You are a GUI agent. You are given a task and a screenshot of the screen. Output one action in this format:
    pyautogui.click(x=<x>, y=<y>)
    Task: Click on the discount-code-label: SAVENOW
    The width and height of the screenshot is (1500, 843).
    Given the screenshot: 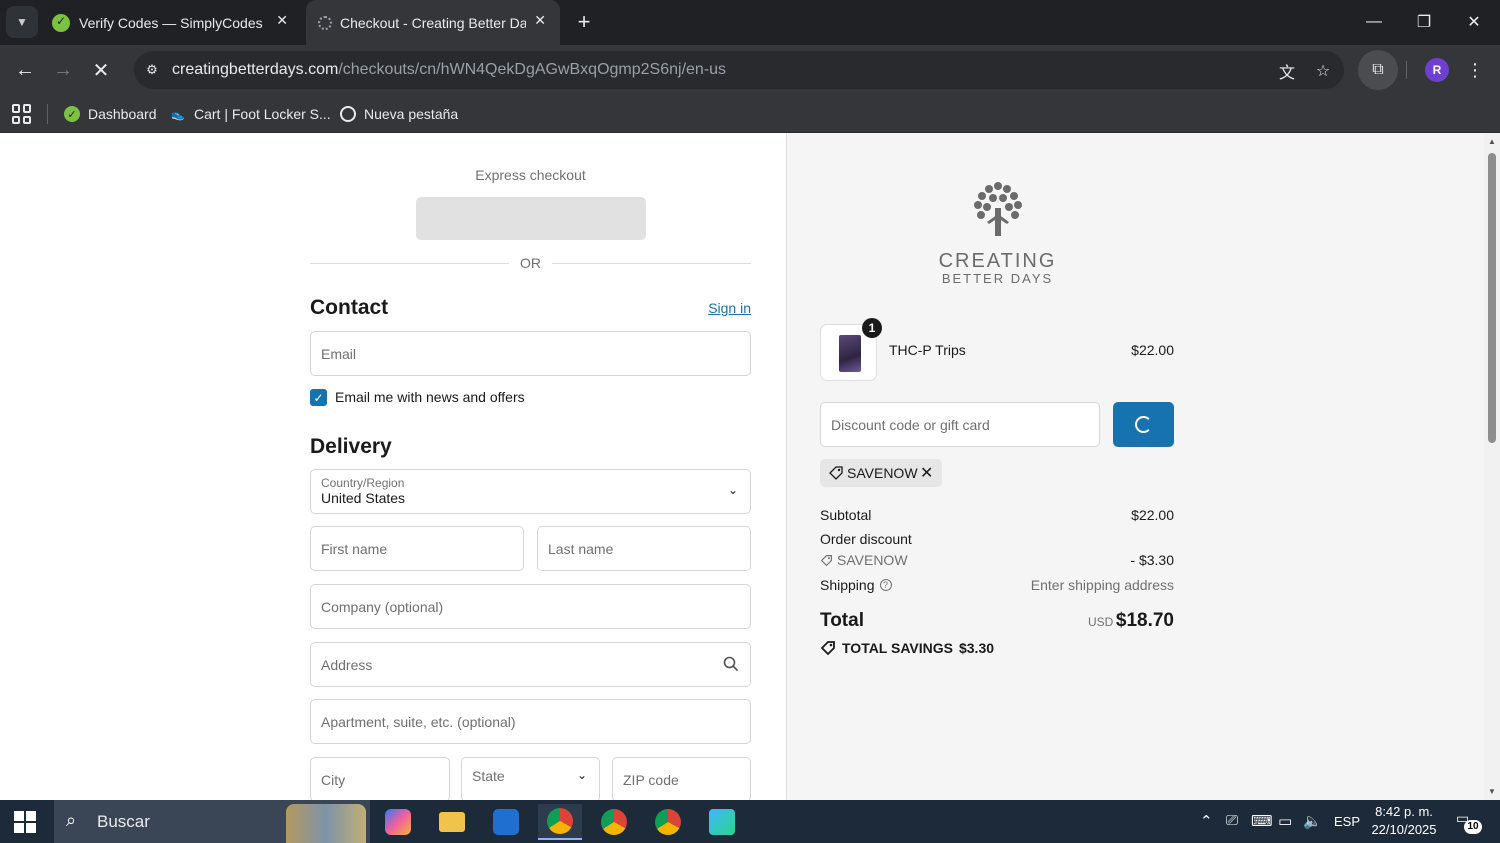 What is the action you would take?
    pyautogui.click(x=872, y=560)
    